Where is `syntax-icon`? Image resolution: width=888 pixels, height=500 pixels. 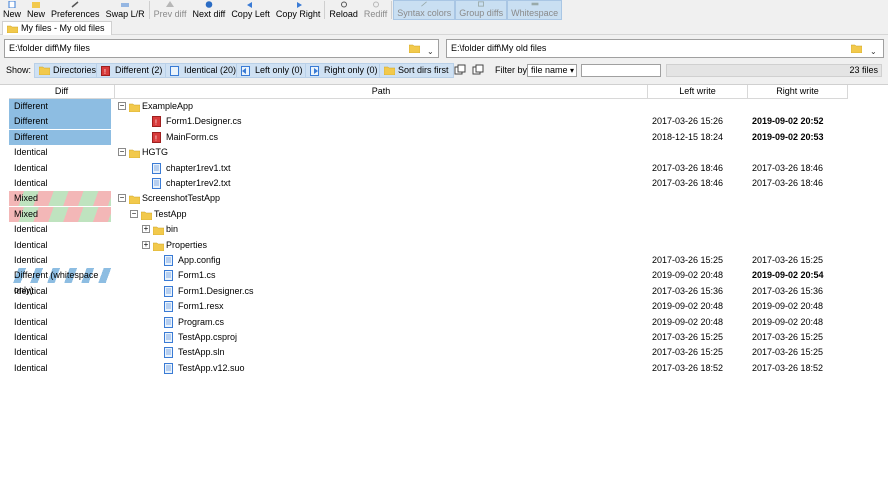
syntax-icon is located at coordinates (424, 4).